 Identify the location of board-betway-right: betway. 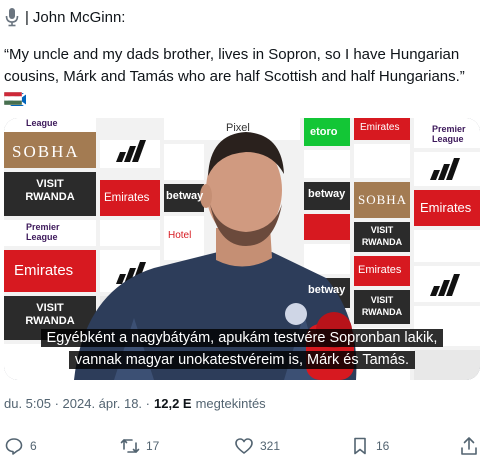
(327, 194).